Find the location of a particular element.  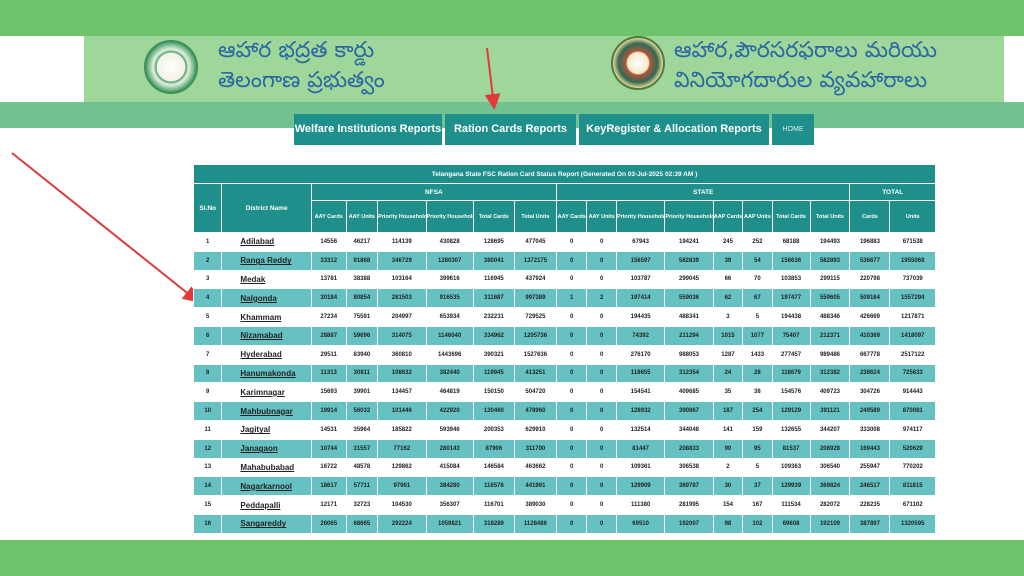

table-cell: 1527636 is located at coordinates (535, 354).